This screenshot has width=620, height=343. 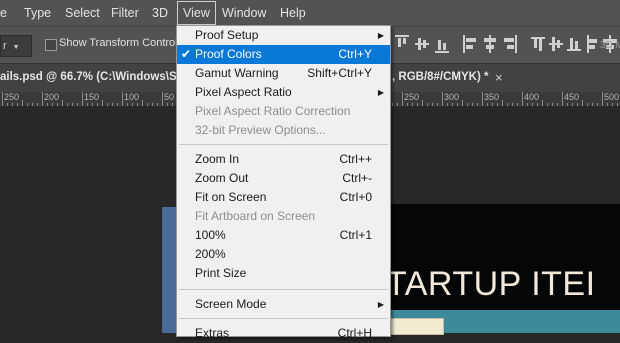 What do you see at coordinates (283, 73) in the screenshot?
I see `menu-item-gamut-warning: Gamut Warning Shift+Ctrl+Y` at bounding box center [283, 73].